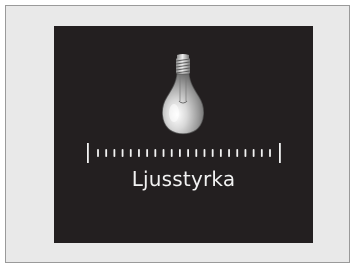 Image resolution: width=357 pixels, height=269 pixels. I want to click on brightness-slider, so click(184, 153).